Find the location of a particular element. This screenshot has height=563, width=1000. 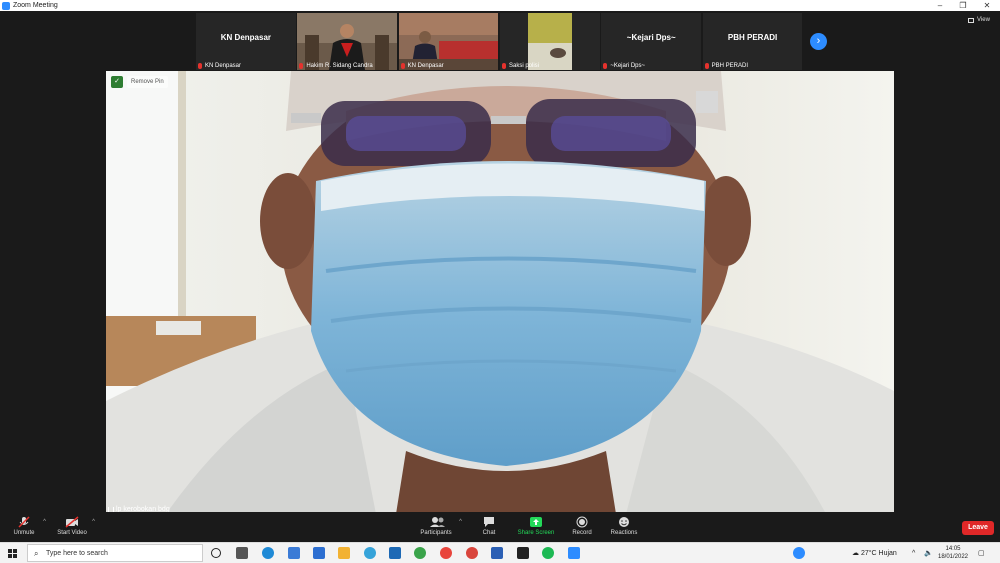

chat-icon is located at coordinates (489, 522).